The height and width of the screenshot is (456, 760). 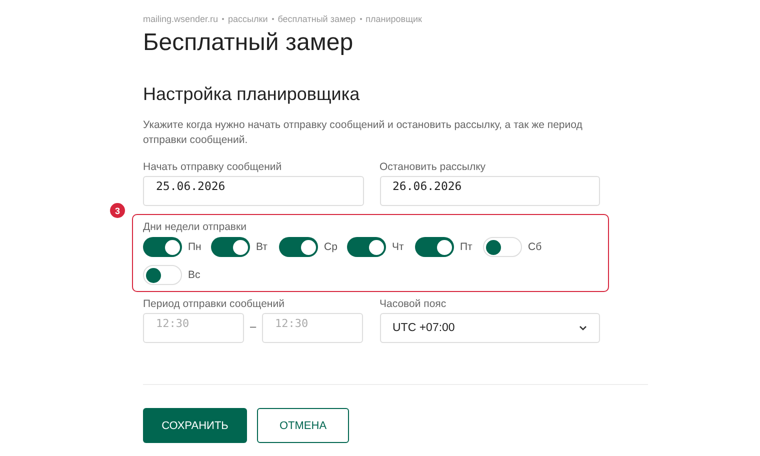 What do you see at coordinates (398, 247) in the screenshot?
I see `toggle-label: Чт` at bounding box center [398, 247].